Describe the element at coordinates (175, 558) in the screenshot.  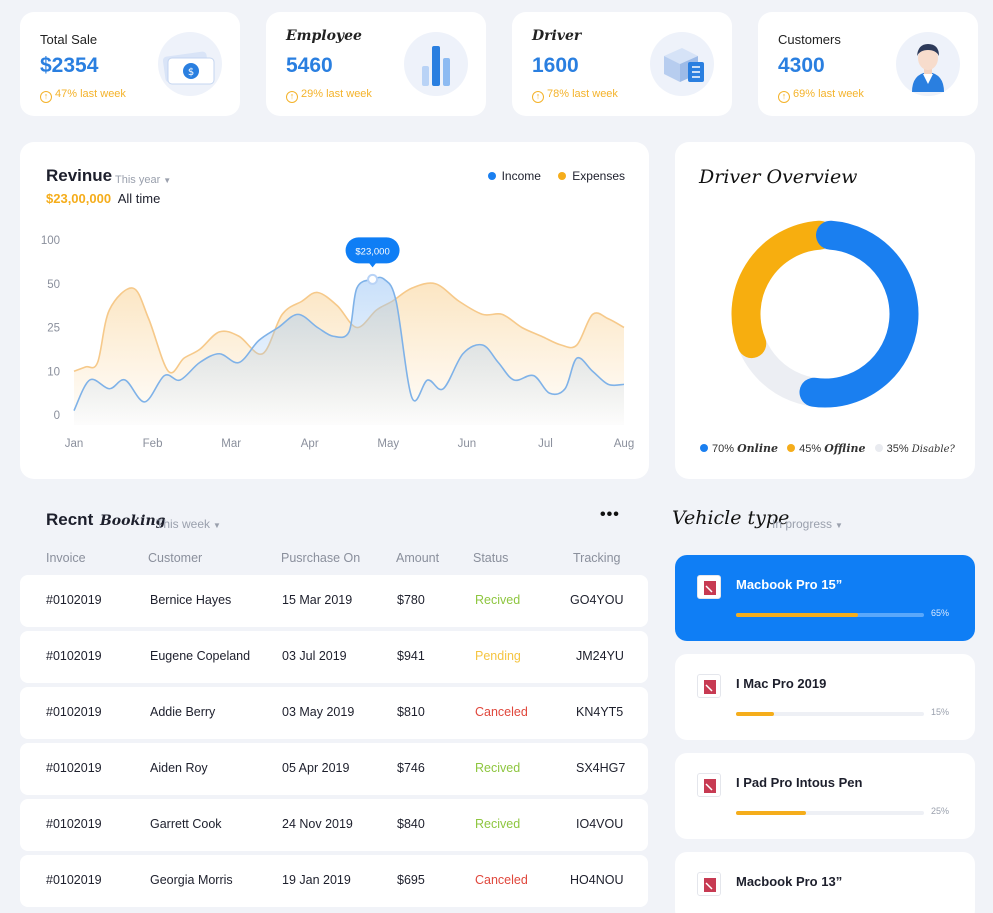
I see `column-header-customer: Customer` at that location.